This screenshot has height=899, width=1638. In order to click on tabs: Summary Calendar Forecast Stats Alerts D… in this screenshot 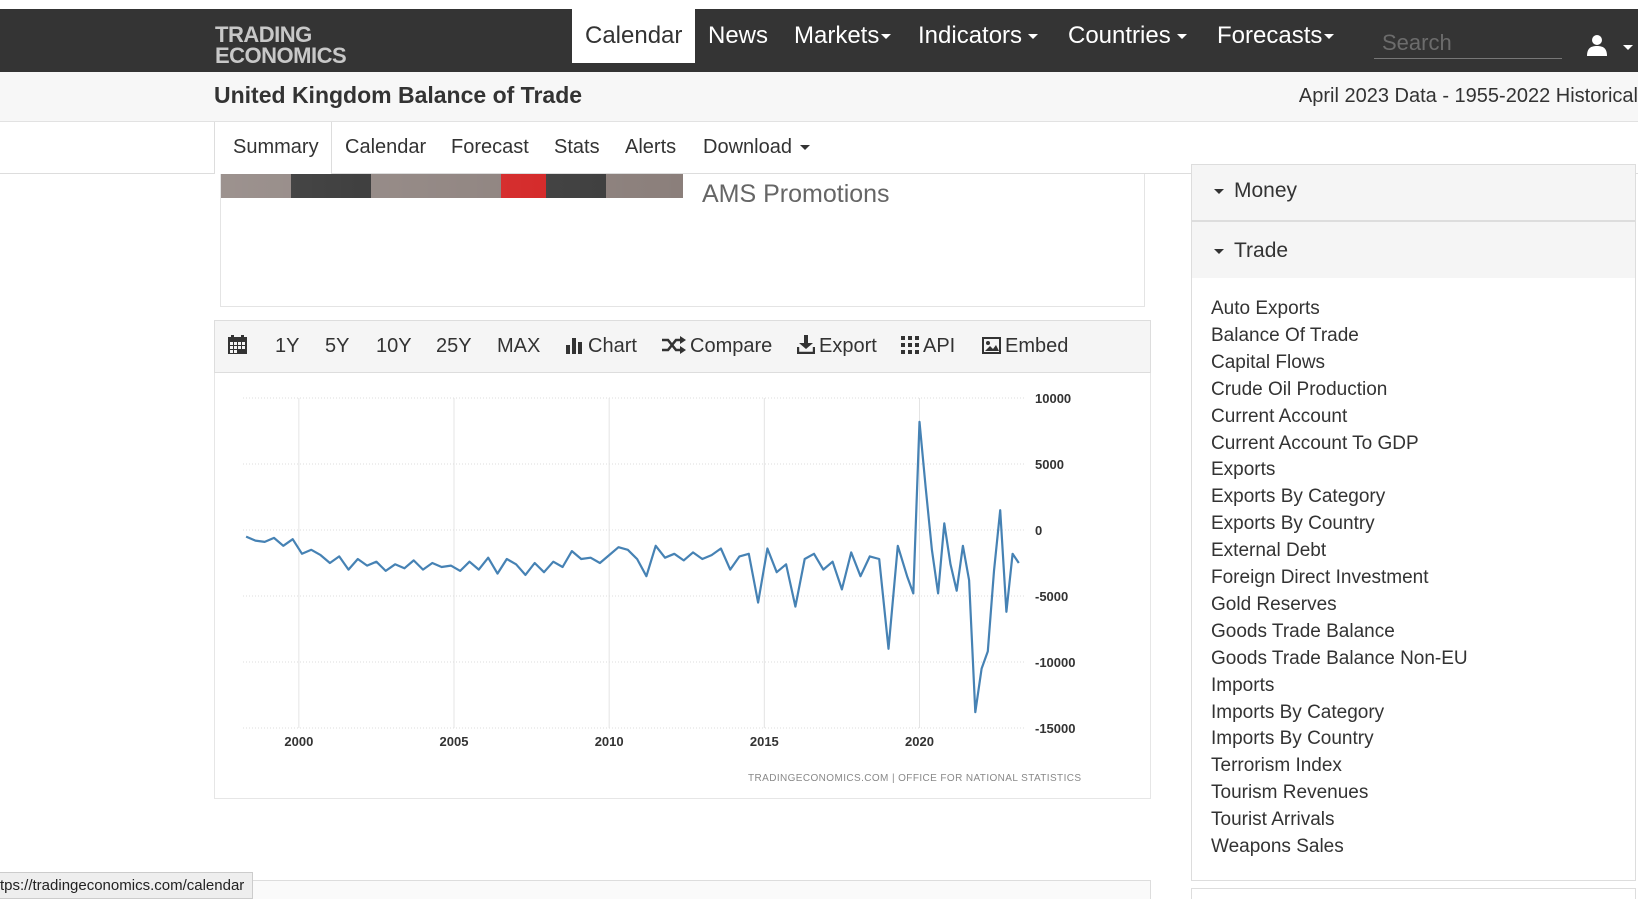, I will do `click(512, 148)`.